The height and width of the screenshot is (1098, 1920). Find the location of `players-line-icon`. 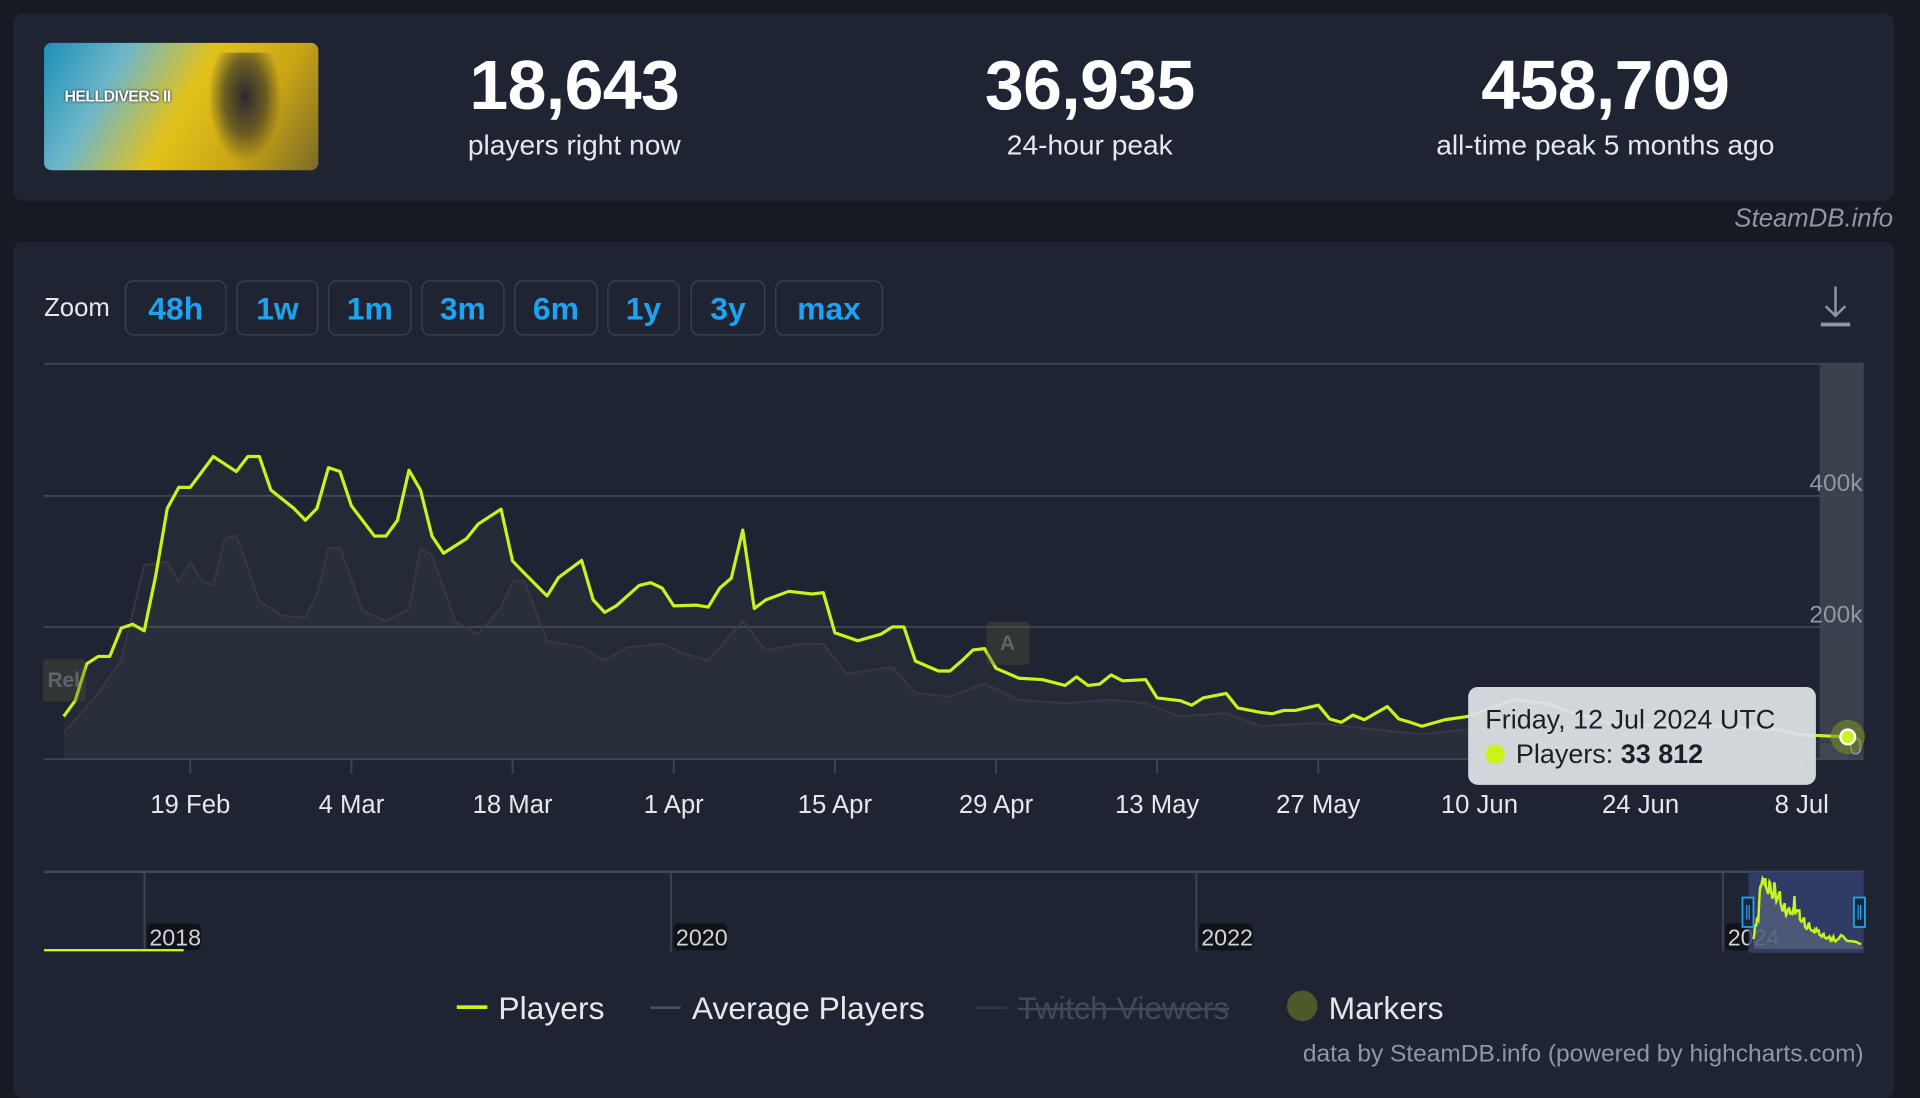

players-line-icon is located at coordinates (472, 1007).